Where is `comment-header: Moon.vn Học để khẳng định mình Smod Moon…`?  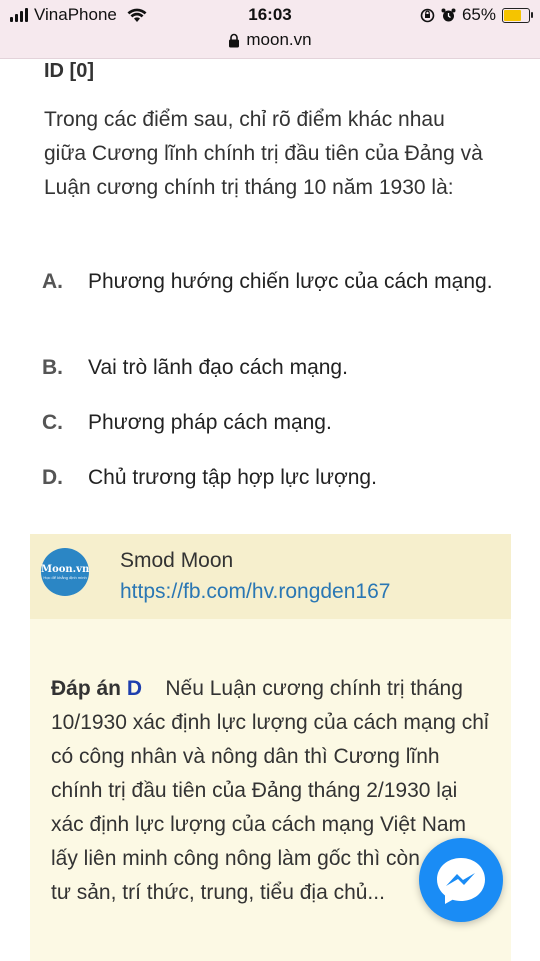 comment-header: Moon.vn Học để khẳng định mình Smod Moon… is located at coordinates (270, 576).